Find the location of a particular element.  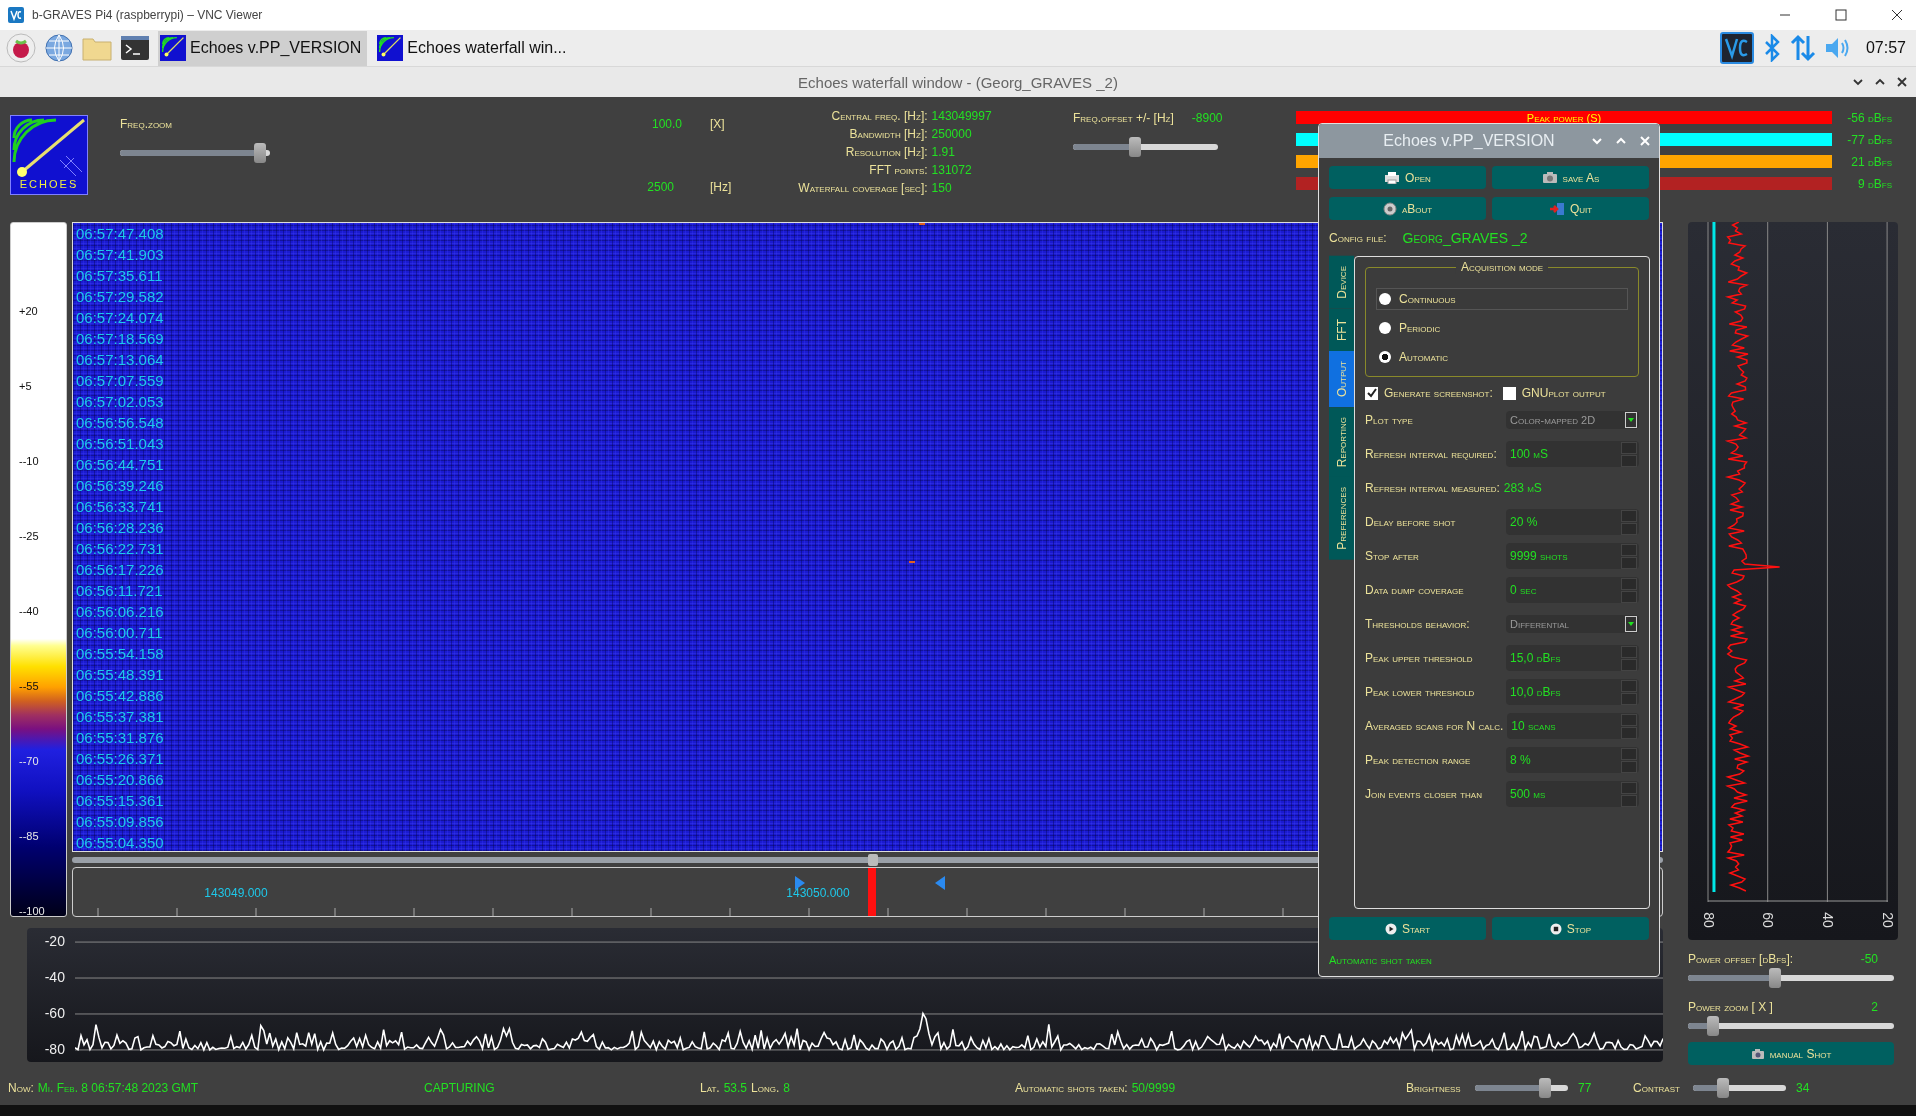

timestamp: 06:56:33.741 is located at coordinates (120, 507).